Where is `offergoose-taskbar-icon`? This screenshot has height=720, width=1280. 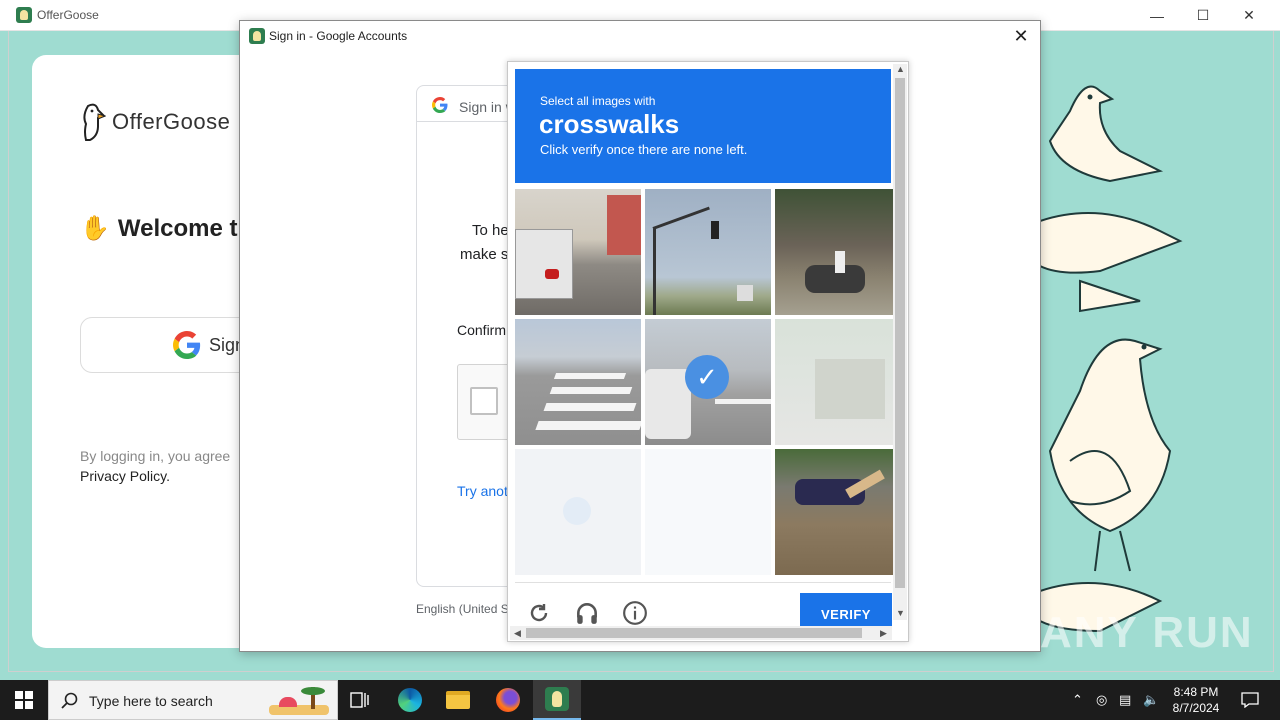 offergoose-taskbar-icon is located at coordinates (557, 699).